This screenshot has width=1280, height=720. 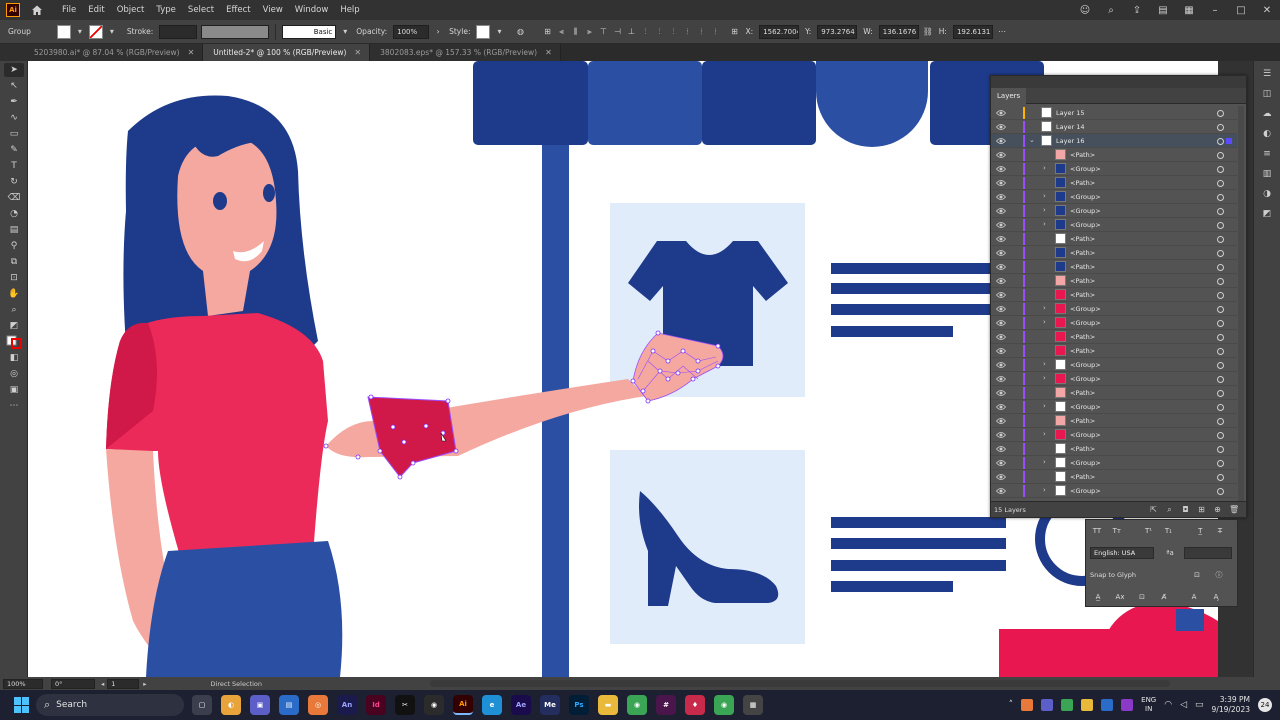 What do you see at coordinates (1114, 113) in the screenshot?
I see `layer-row: Layer 15` at bounding box center [1114, 113].